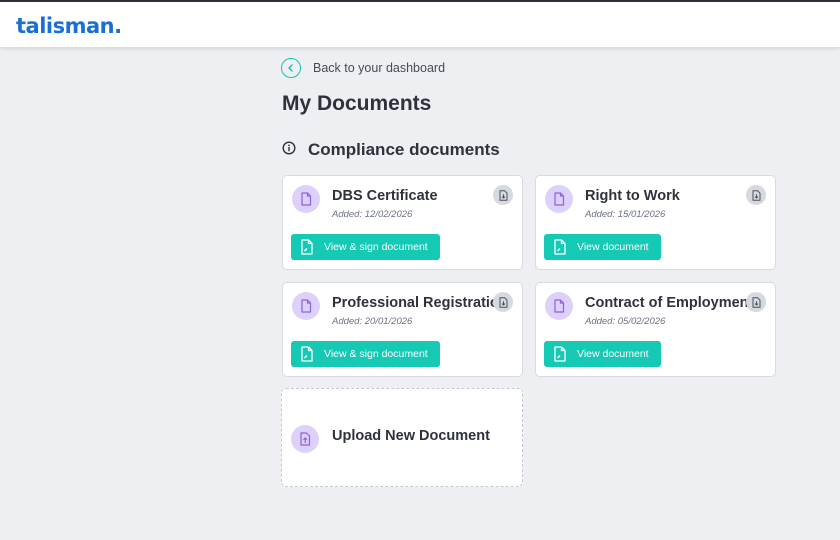 The height and width of the screenshot is (540, 840). I want to click on upload-label: Upload New Document, so click(411, 436).